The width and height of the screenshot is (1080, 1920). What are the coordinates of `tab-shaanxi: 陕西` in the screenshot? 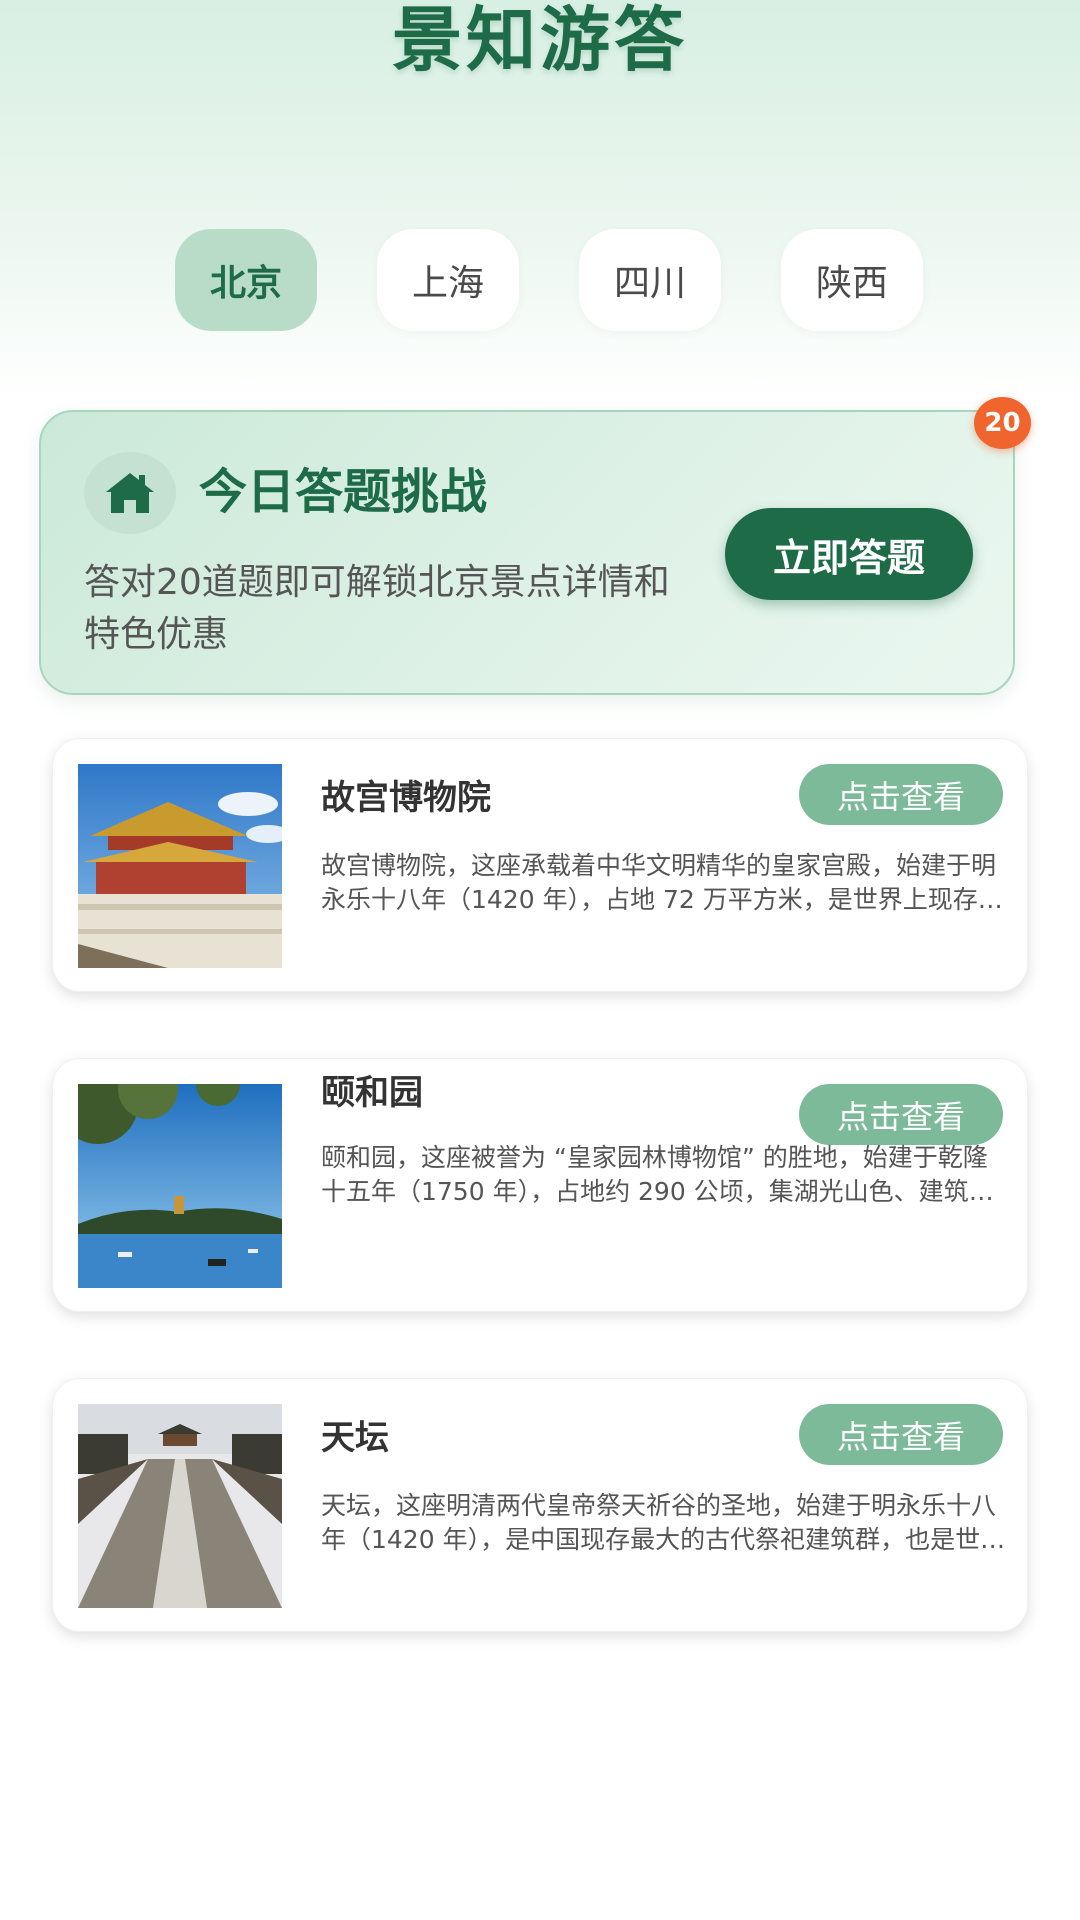 It's located at (852, 280).